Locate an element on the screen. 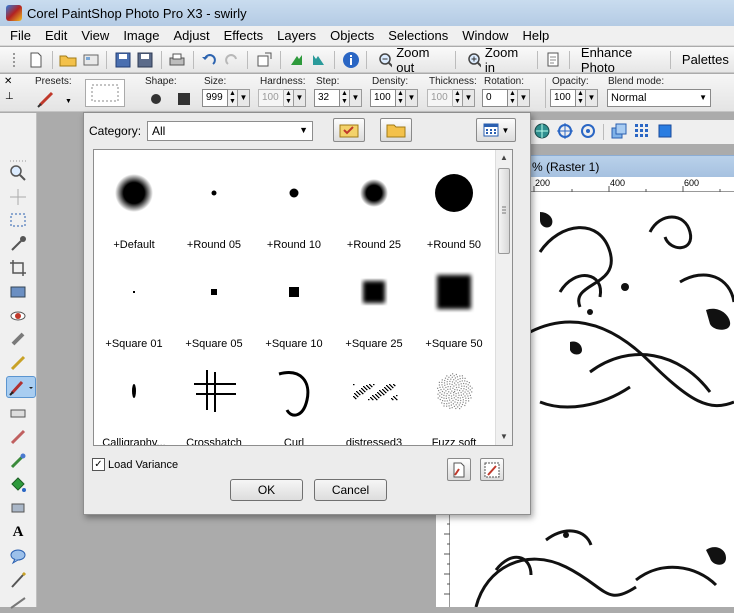 The height and width of the screenshot is (613, 734). zoom-in-button: Zoom in is located at coordinates (496, 60).